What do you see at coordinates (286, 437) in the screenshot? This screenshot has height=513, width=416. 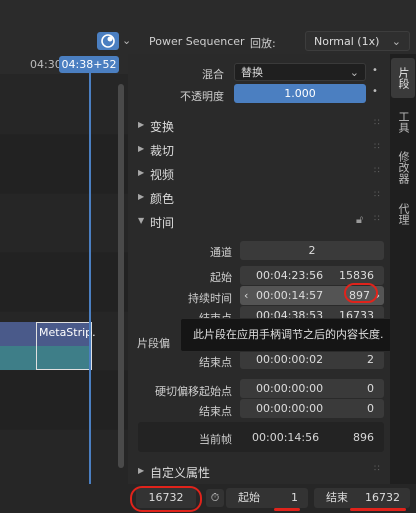 I see `current-frame-time: 00:00:14:56` at bounding box center [286, 437].